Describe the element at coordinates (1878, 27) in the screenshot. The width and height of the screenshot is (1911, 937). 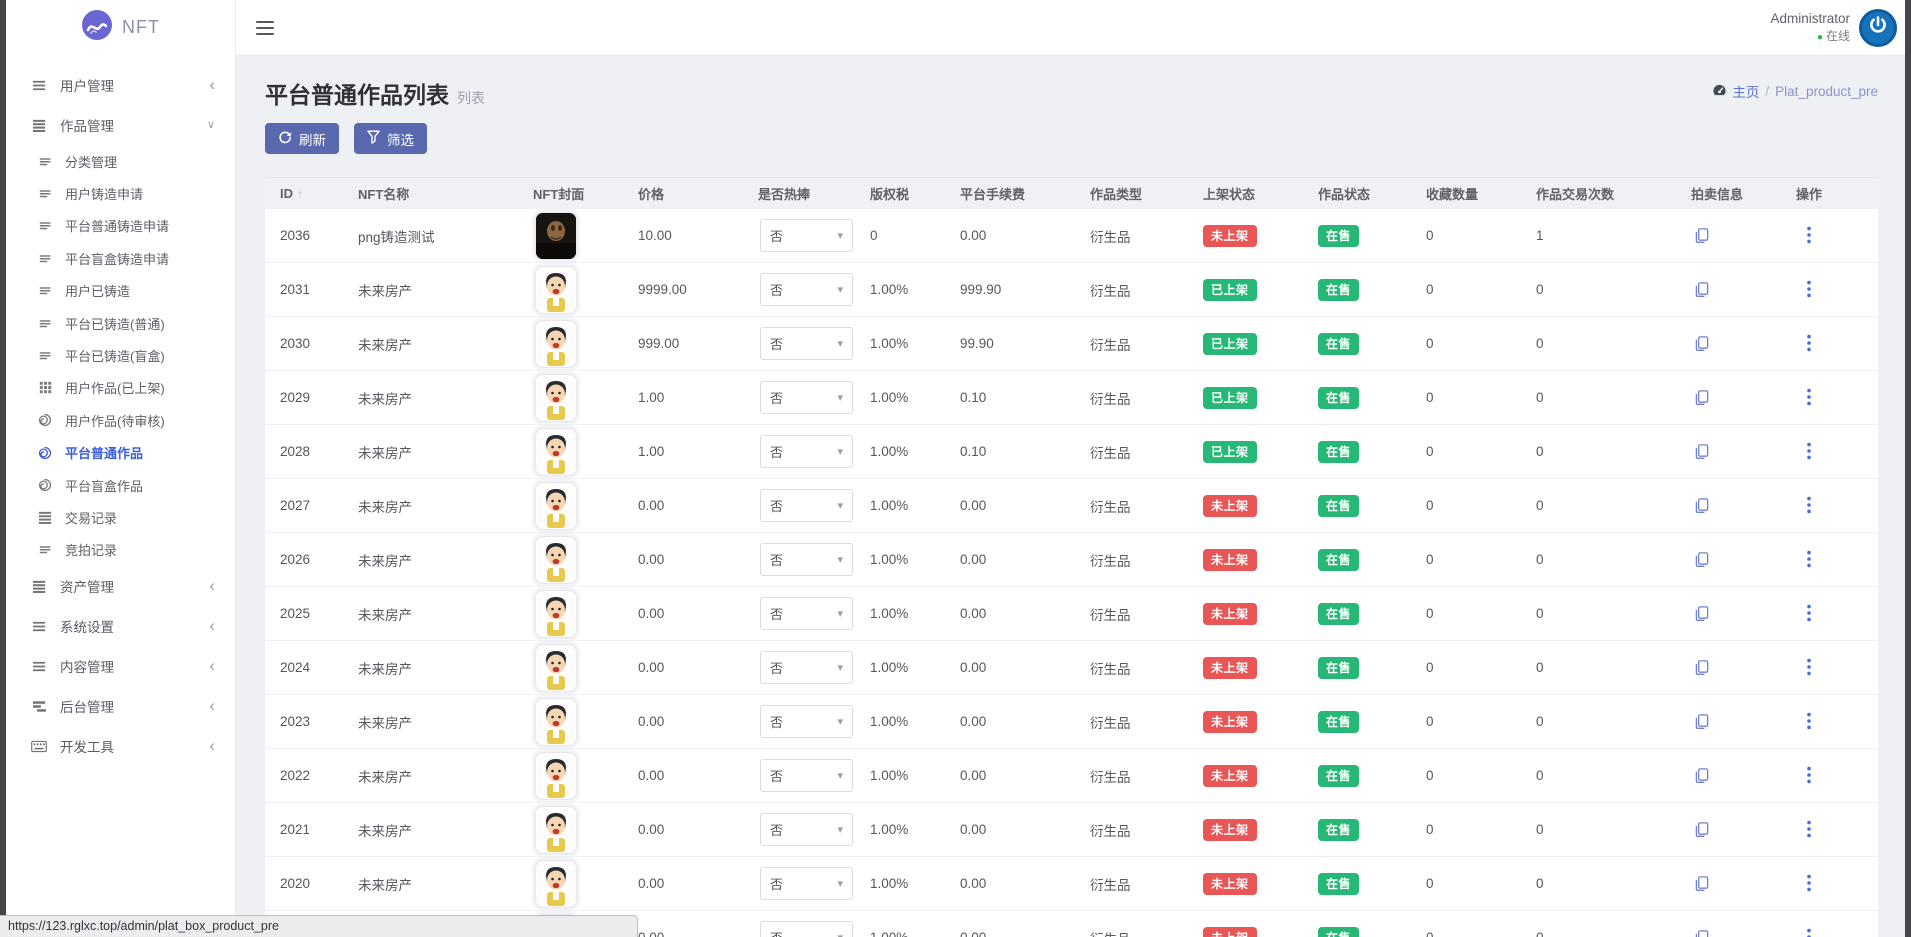
I see `admin-avatar` at that location.